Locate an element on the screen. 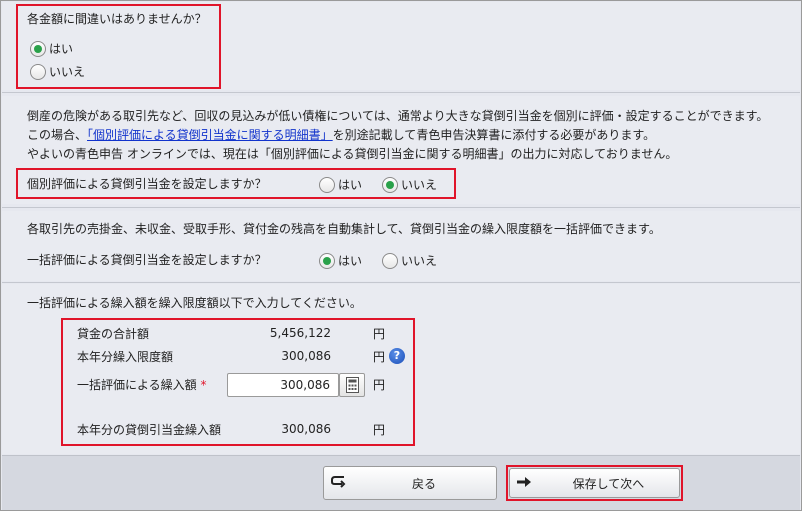 The height and width of the screenshot is (511, 802). bulk-question: 一括評価による貸倒引当金を設定しますか？ is located at coordinates (147, 260).